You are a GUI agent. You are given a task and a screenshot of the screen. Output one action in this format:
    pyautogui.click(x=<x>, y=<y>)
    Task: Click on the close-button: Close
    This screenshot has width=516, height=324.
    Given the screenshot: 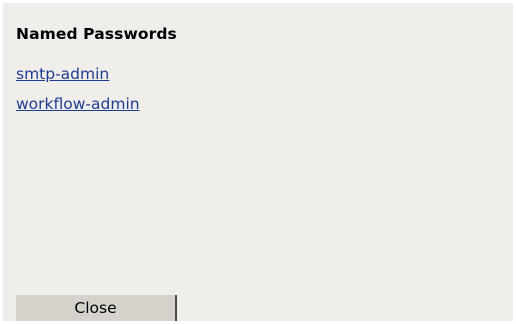 What is the action you would take?
    pyautogui.click(x=96, y=308)
    